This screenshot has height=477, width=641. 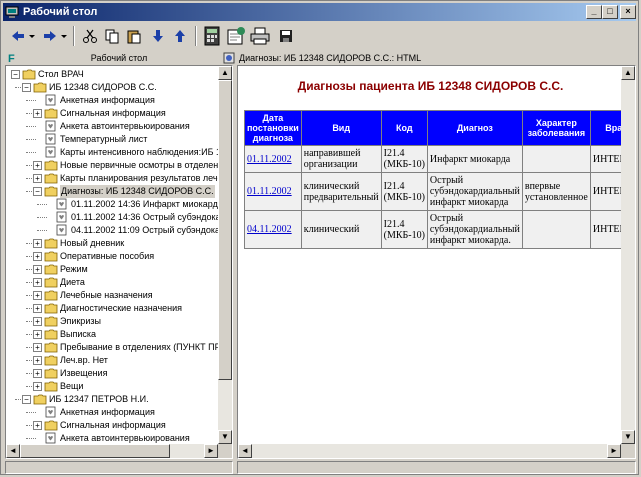 I want to click on document-heart-icon, so click(x=50, y=100).